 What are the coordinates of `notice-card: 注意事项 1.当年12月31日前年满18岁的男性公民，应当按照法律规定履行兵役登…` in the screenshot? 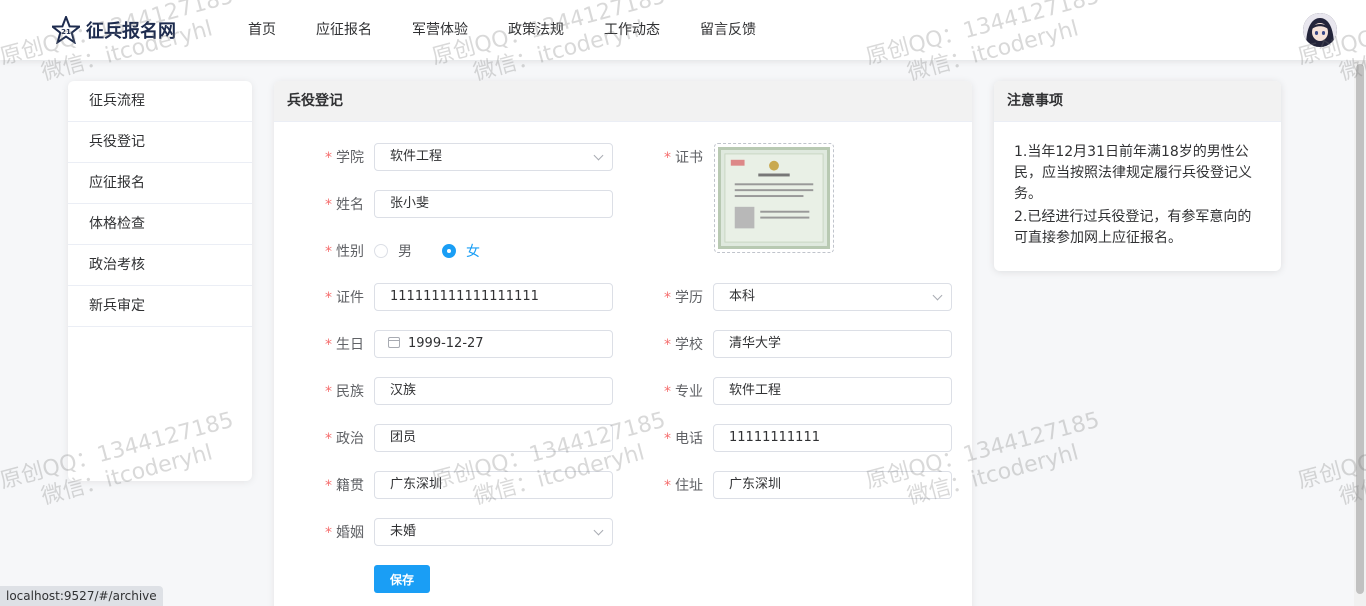 It's located at (1137, 176).